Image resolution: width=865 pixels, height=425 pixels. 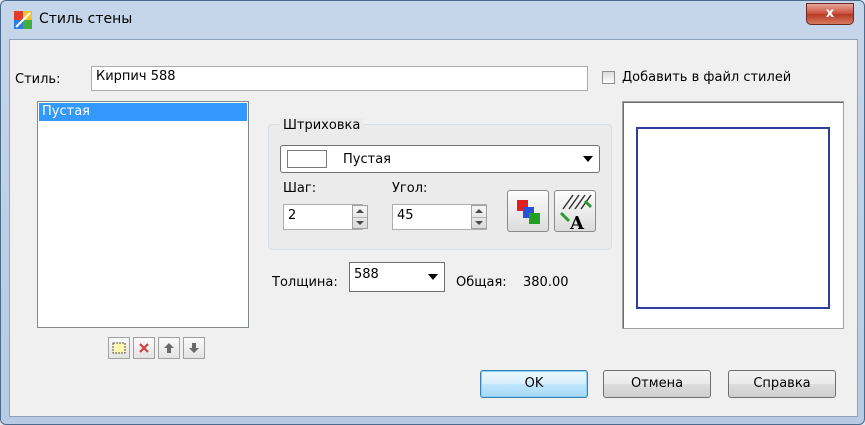 What do you see at coordinates (323, 217) in the screenshot?
I see `step-input: 2` at bounding box center [323, 217].